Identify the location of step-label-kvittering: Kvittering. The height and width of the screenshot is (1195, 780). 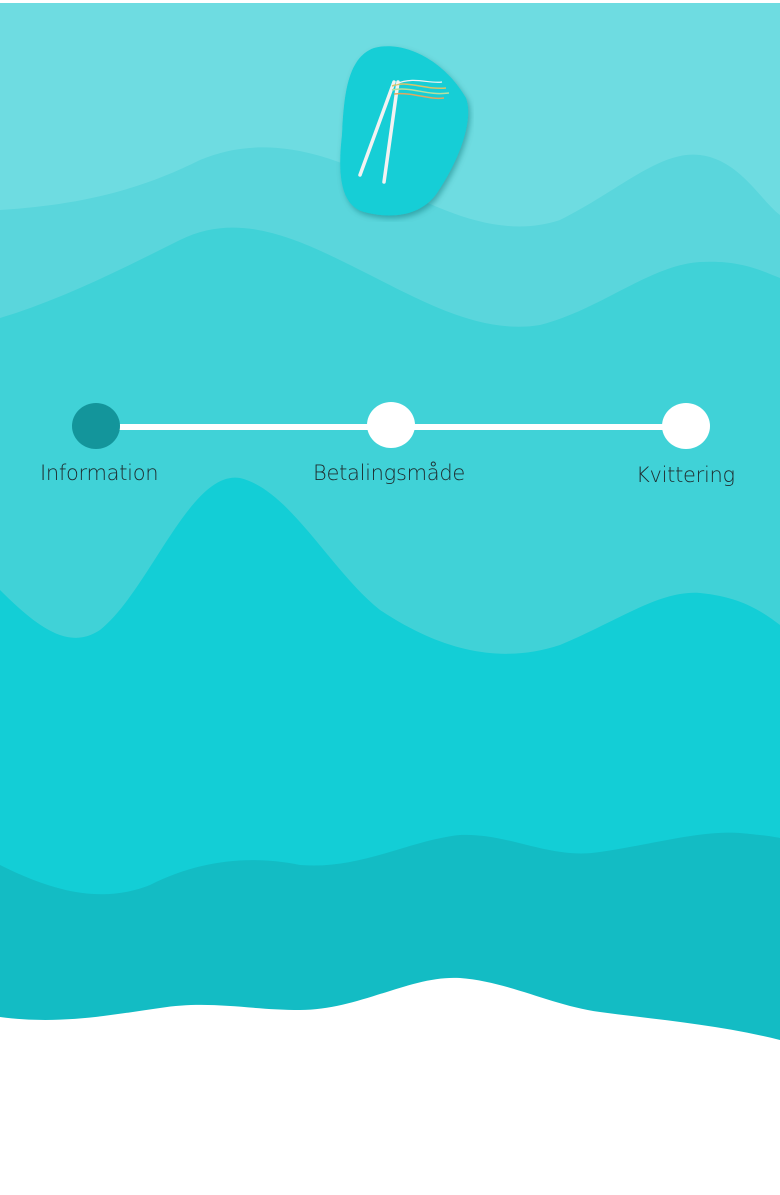
(685, 475).